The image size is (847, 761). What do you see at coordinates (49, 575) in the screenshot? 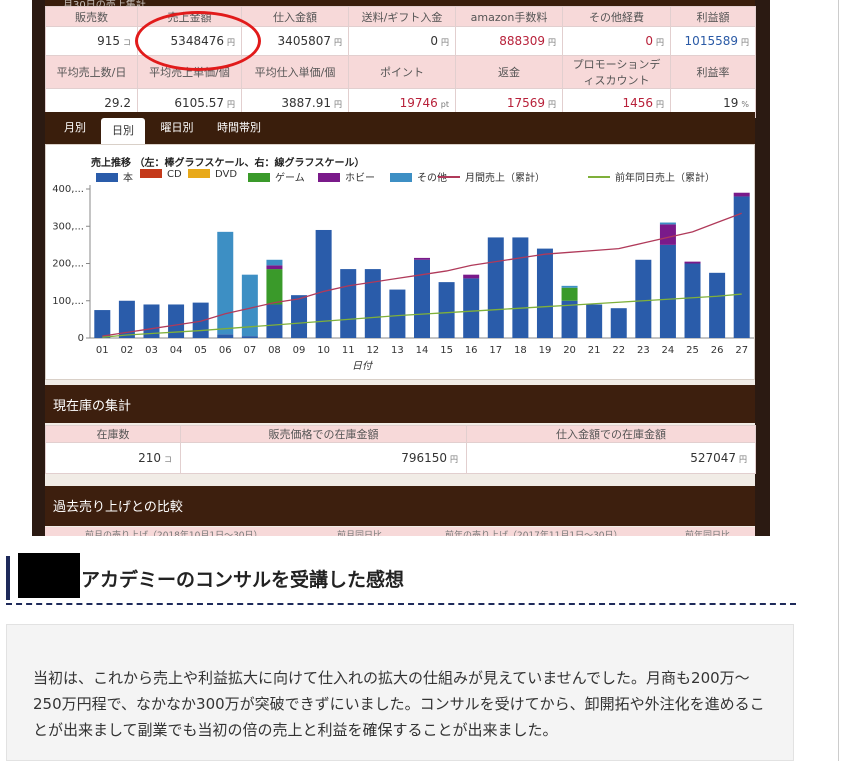
I see `redacted-name-block` at bounding box center [49, 575].